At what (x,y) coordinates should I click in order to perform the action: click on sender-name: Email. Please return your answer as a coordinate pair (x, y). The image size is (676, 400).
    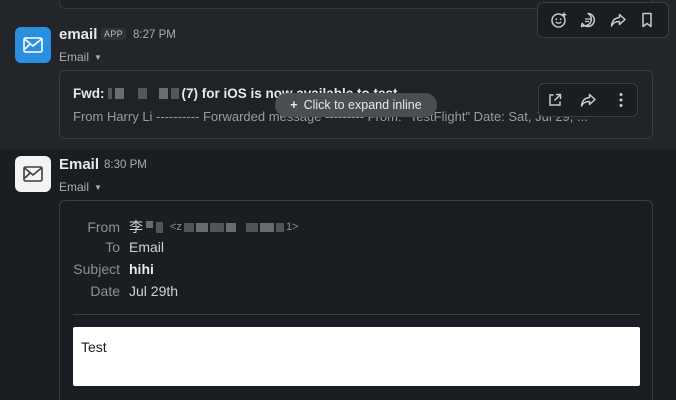
    Looking at the image, I should click on (79, 164).